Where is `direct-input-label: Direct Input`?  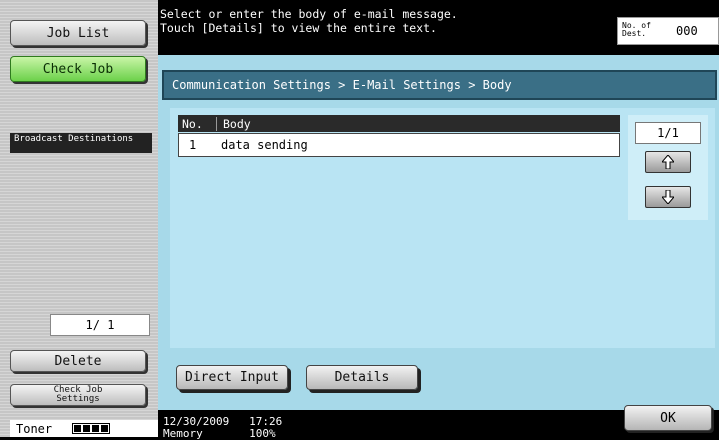
direct-input-label: Direct Input is located at coordinates (232, 377).